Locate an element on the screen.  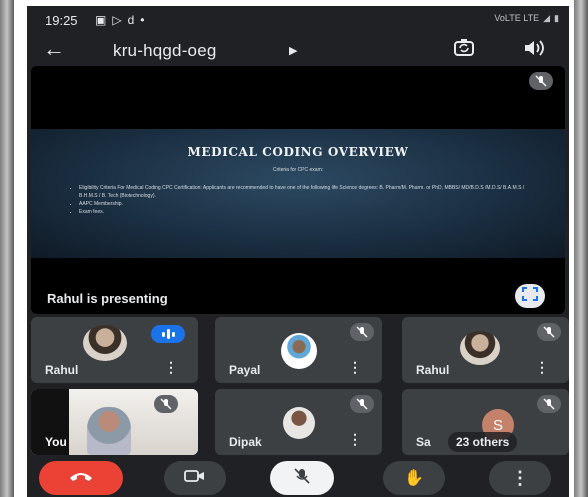
call-header: ← kru-hqgd-oeg ▶ is located at coordinates (298, 51).